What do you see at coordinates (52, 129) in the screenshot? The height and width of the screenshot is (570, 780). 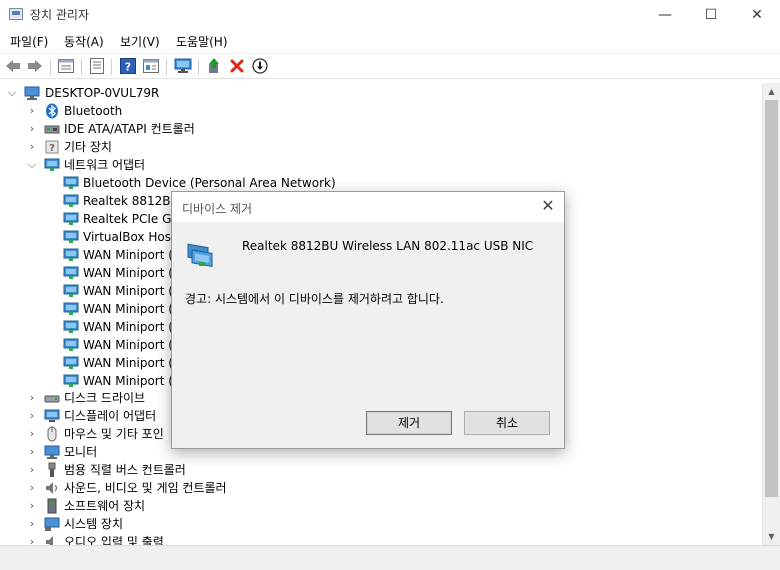 I see `ide-controller-icon` at bounding box center [52, 129].